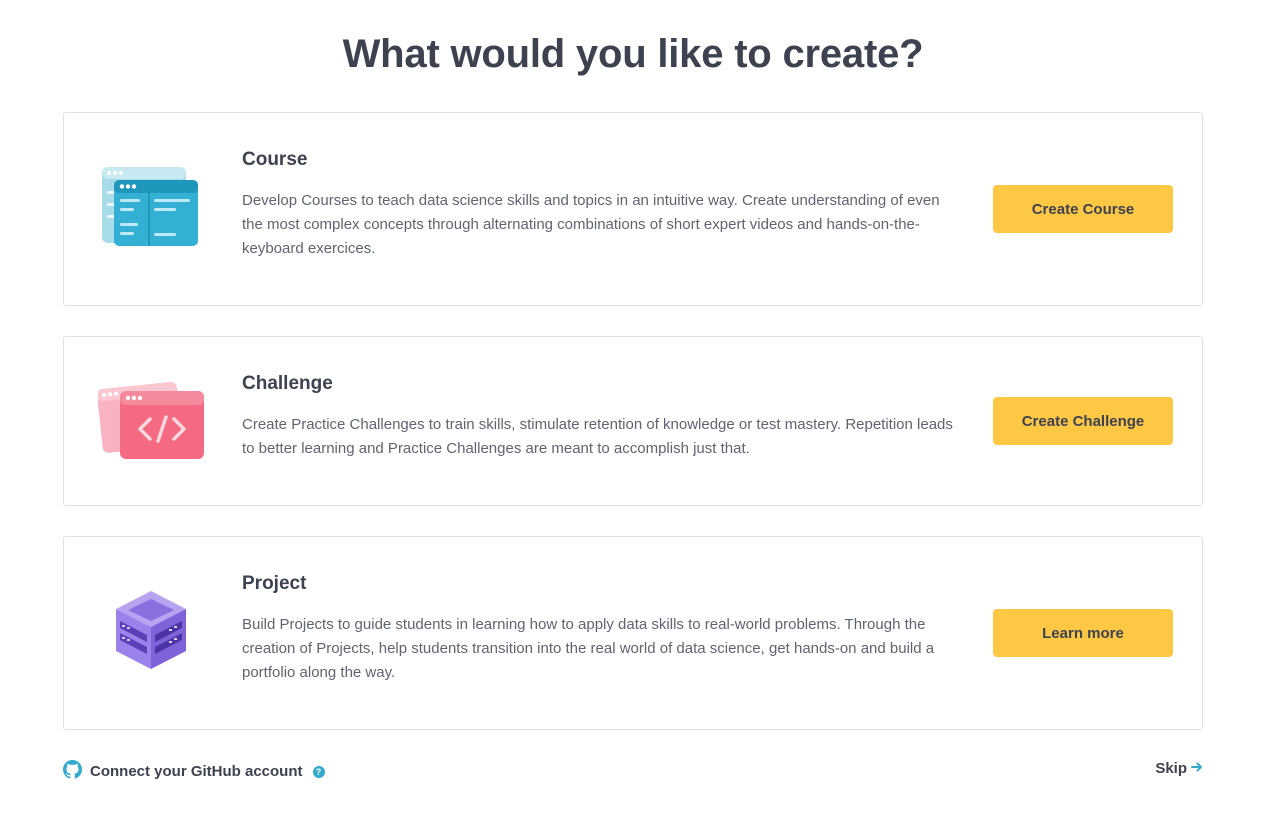 The height and width of the screenshot is (816, 1266). I want to click on connect-github-label: Connect your GitHub account, so click(196, 771).